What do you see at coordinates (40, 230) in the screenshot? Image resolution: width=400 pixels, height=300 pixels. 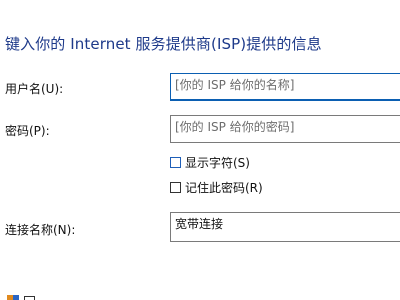 I see `connection-name-label: 连接名称(N):` at bounding box center [40, 230].